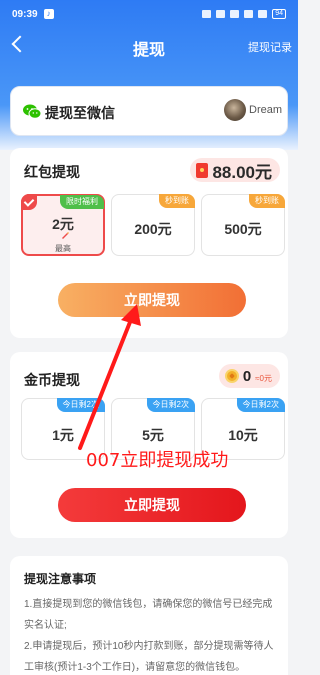  Describe the element at coordinates (263, 378) in the screenshot. I see `coin-balance-equivalent: ≈0元` at that location.